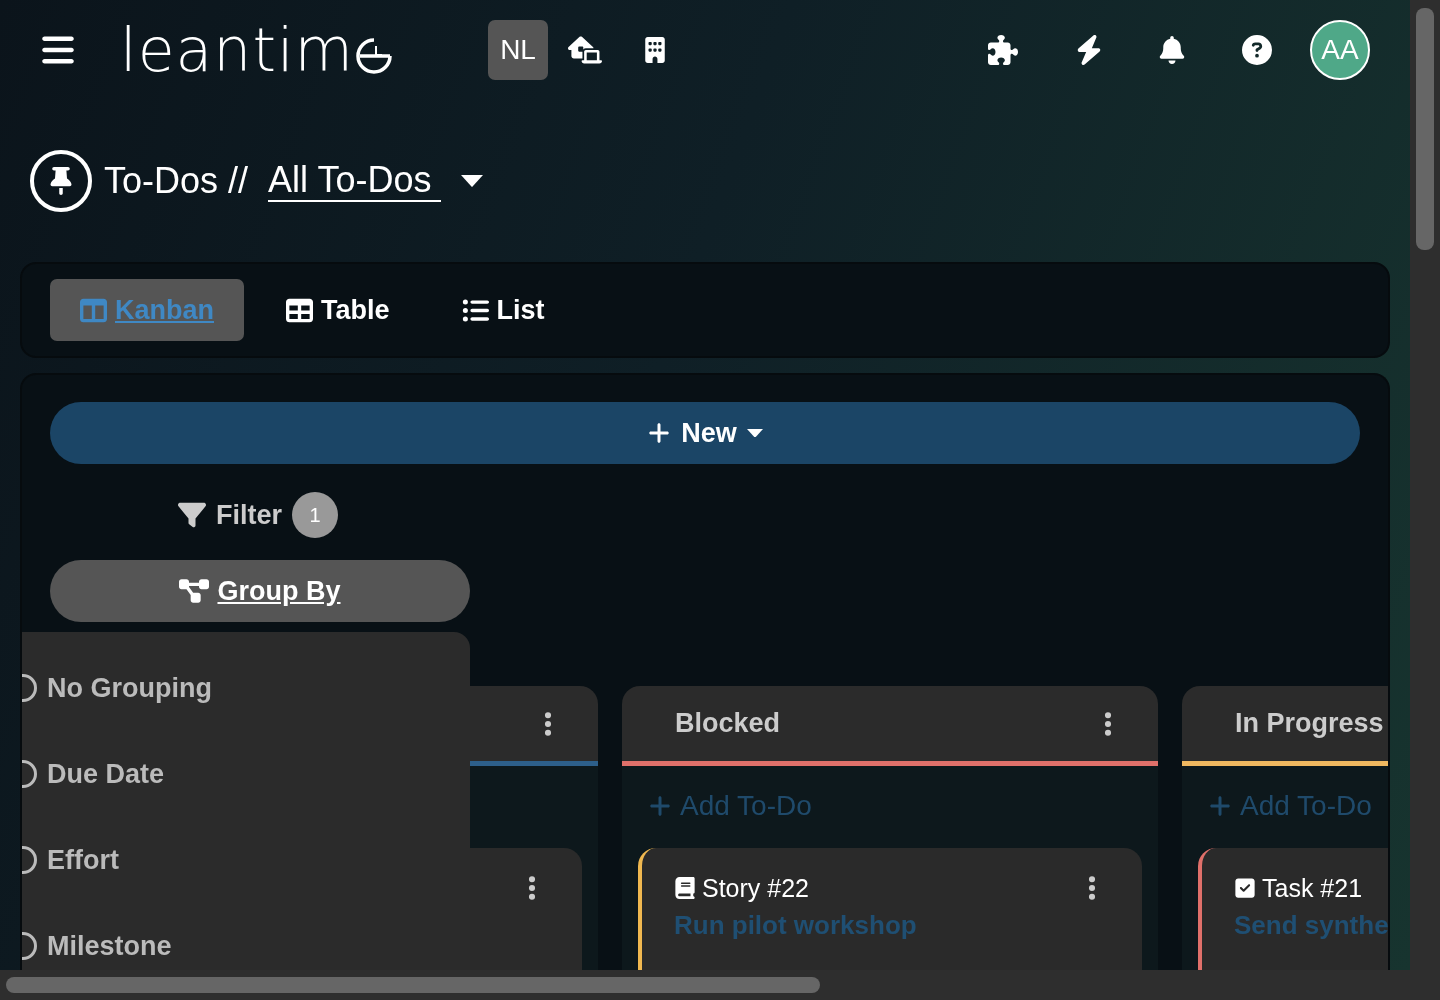 Image resolution: width=1440 pixels, height=1000 pixels. Describe the element at coordinates (93, 310) in the screenshot. I see `columns-icon` at that location.